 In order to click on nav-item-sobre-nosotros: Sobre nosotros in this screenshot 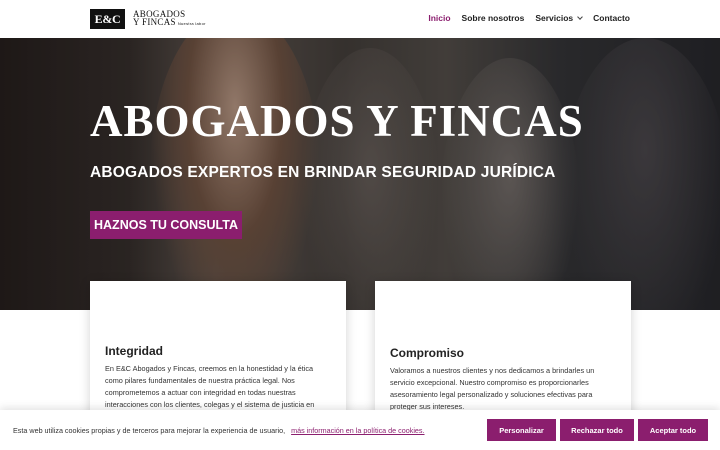, I will do `click(493, 18)`.